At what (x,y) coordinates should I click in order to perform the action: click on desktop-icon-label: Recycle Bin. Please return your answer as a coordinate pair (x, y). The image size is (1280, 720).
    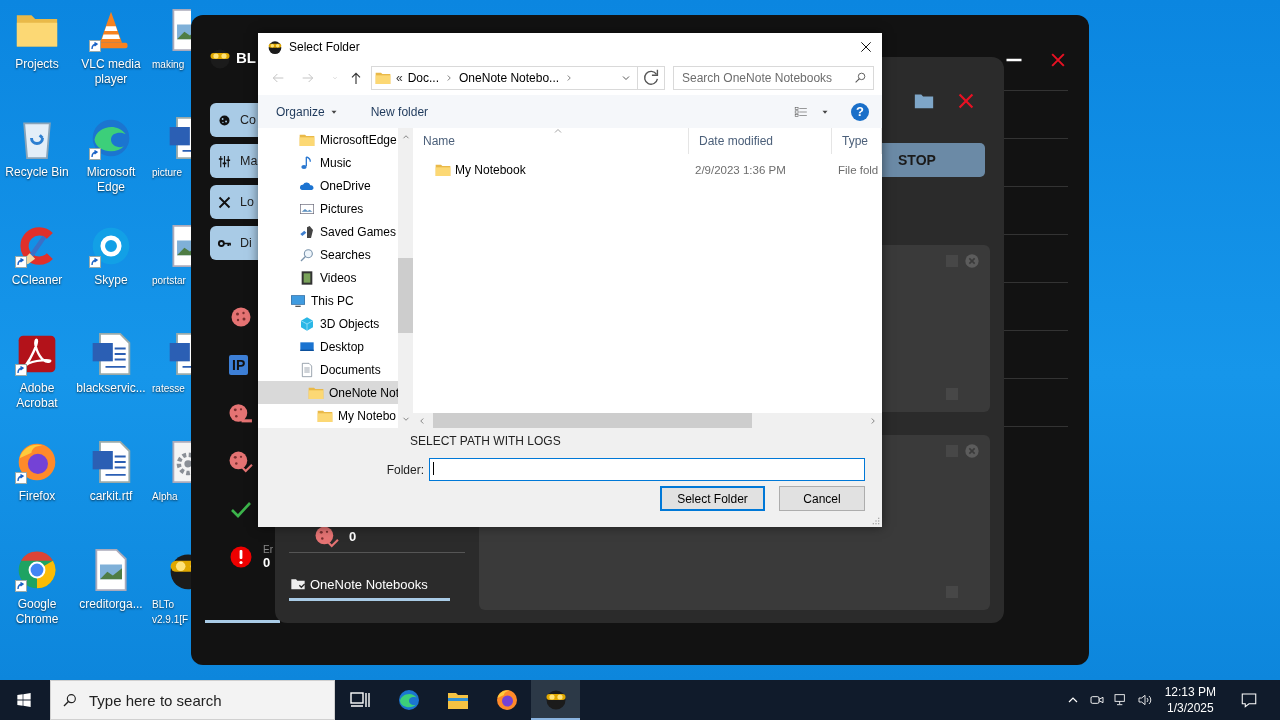
    Looking at the image, I should click on (37, 172).